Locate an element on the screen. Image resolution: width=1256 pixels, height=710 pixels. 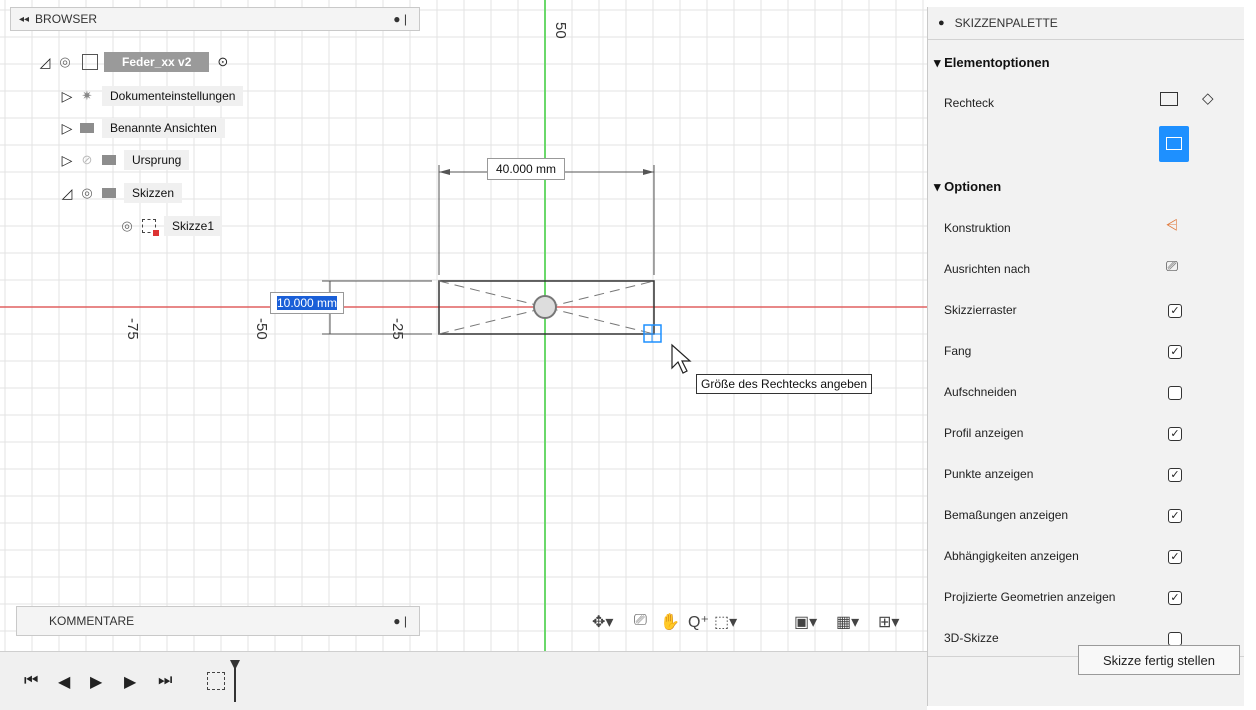
section-label: Optionen is located at coordinates (973, 186).